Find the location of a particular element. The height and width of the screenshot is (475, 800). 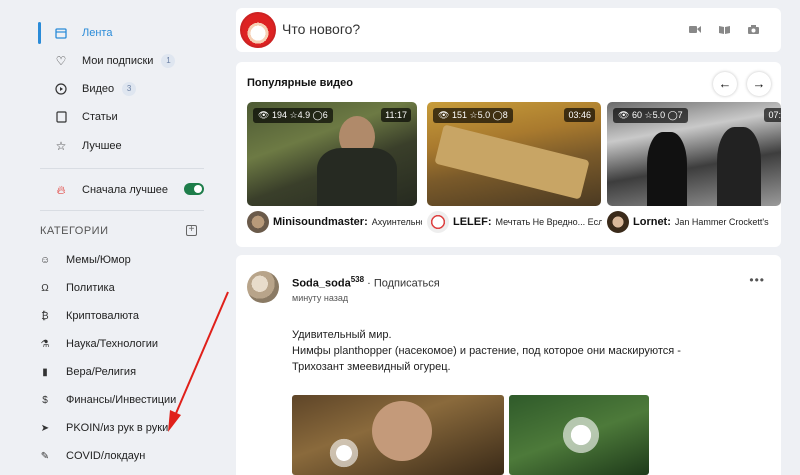

arrow-right-icon: → is located at coordinates (759, 83).